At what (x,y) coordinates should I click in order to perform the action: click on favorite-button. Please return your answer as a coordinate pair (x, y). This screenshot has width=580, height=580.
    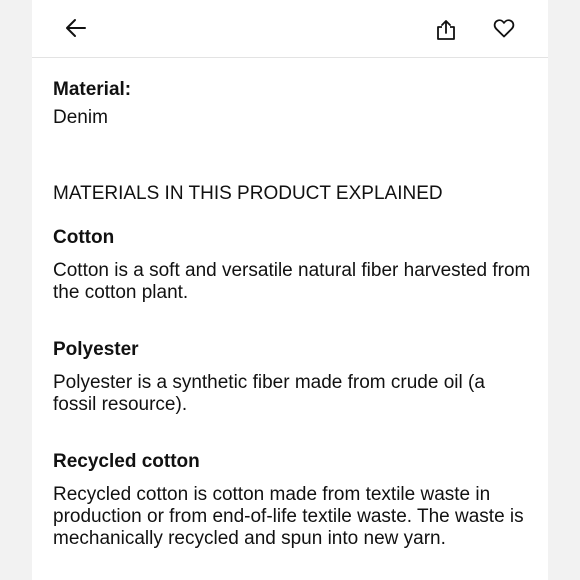
    Looking at the image, I should click on (504, 28).